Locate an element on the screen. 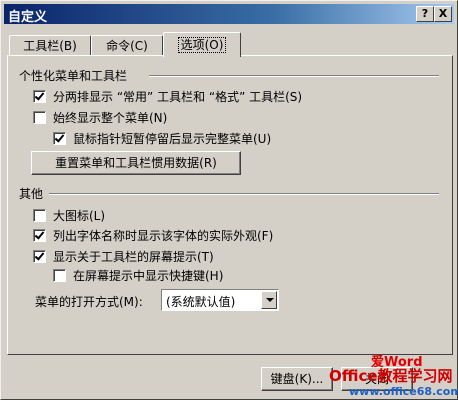  screen-tips-checkbox is located at coordinates (39, 256).